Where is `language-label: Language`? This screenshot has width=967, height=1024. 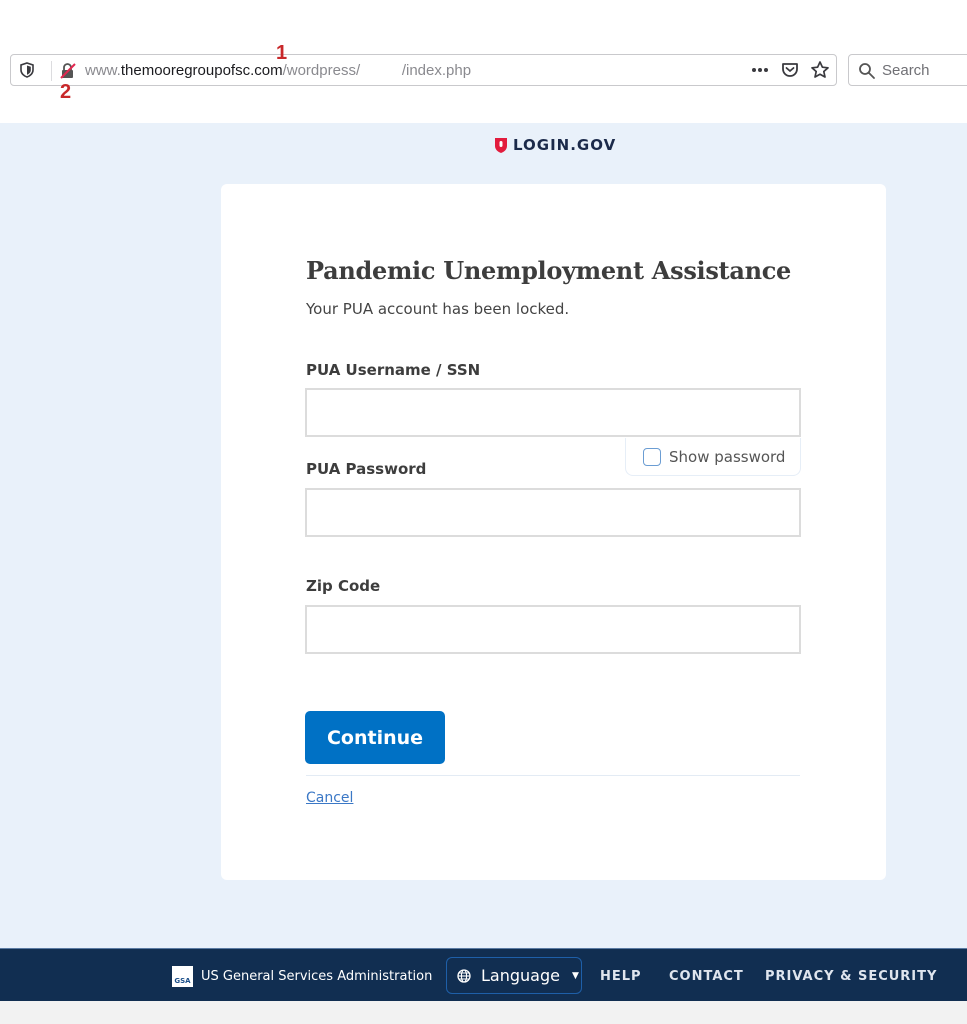
language-label: Language is located at coordinates (520, 975).